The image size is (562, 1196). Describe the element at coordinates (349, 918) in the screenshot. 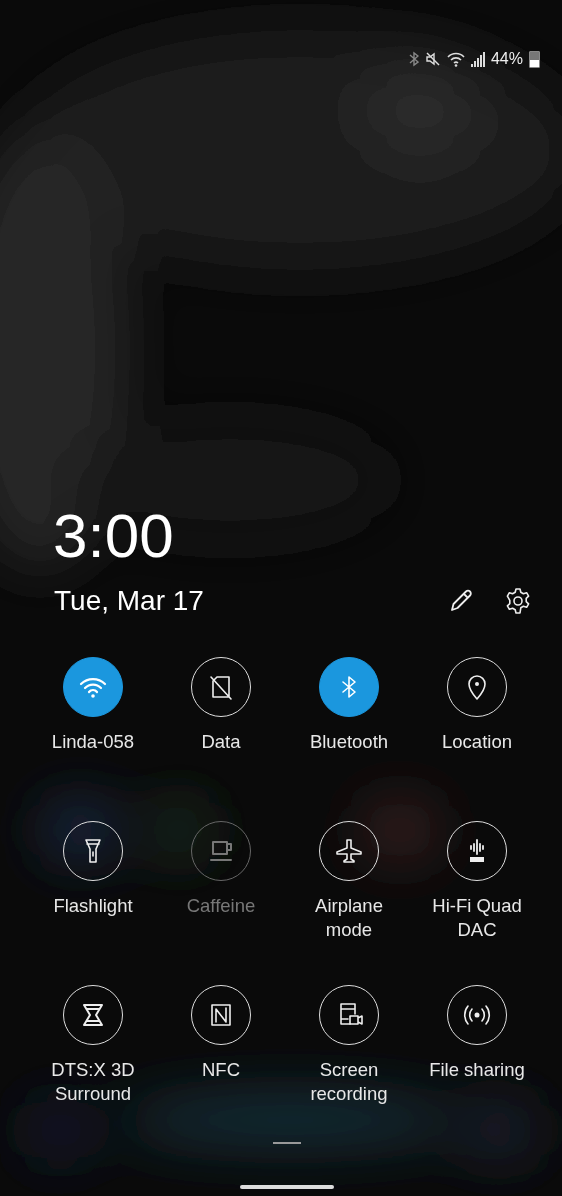

I see `toggle-label: Airplane mode` at that location.